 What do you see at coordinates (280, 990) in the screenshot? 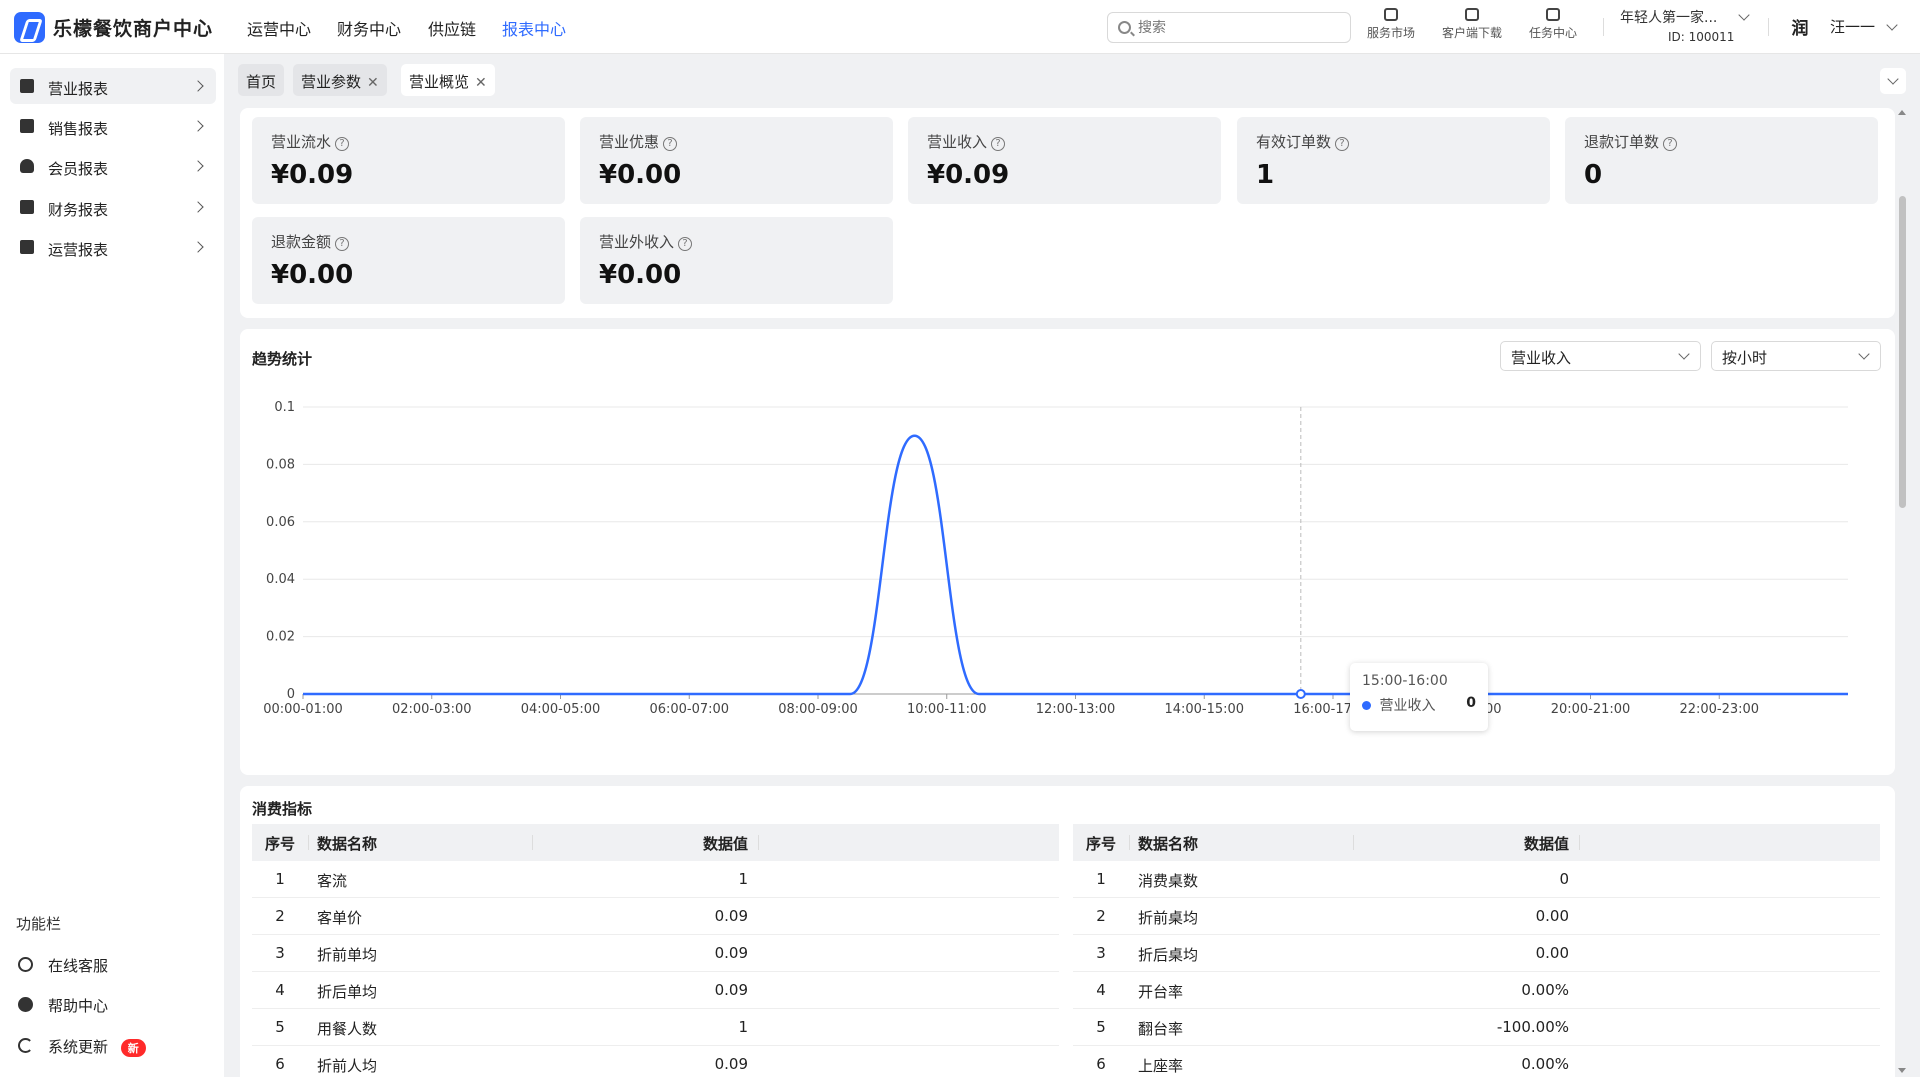
I see `cell-index: 4` at bounding box center [280, 990].